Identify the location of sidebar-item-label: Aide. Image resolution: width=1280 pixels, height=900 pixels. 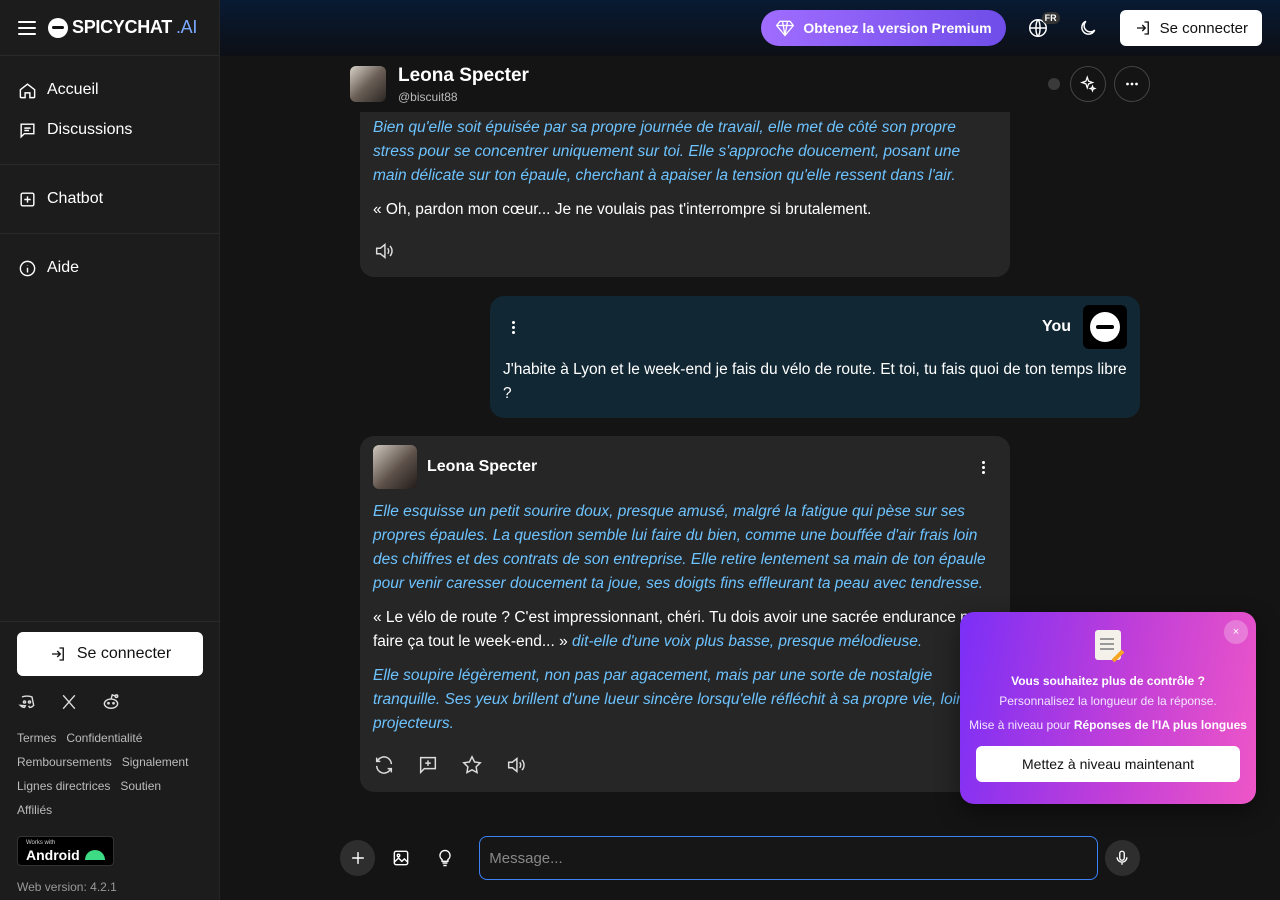
(63, 267).